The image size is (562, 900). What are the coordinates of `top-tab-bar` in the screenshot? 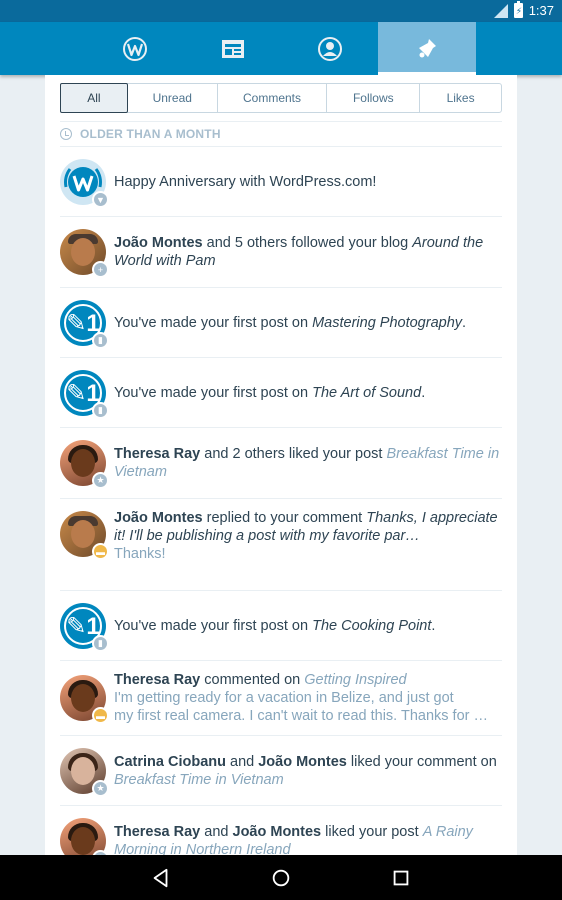 It's located at (281, 48).